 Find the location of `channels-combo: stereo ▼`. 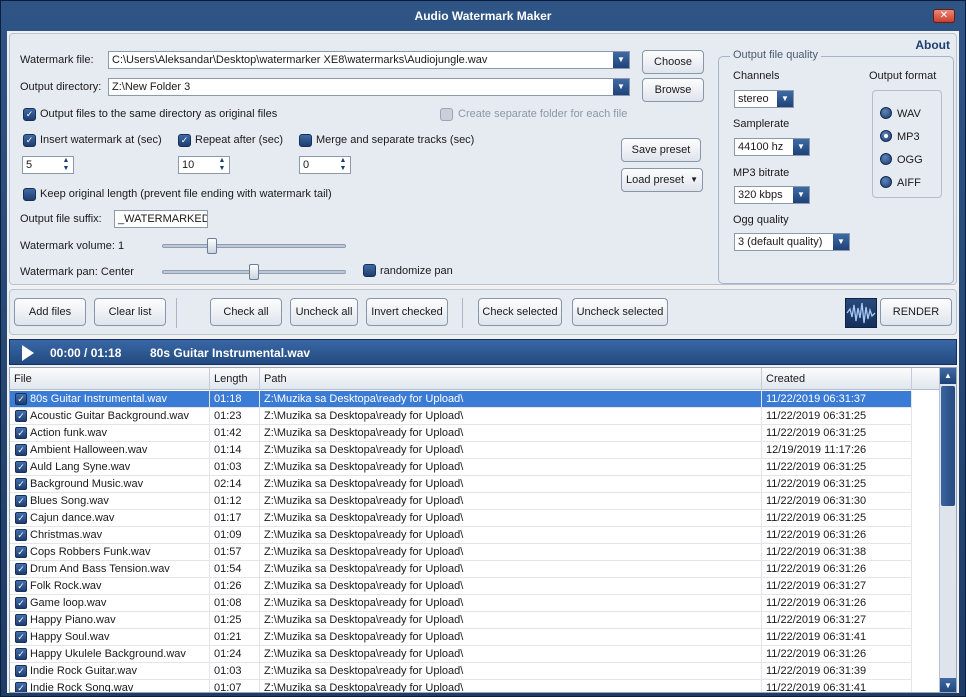

channels-combo: stereo ▼ is located at coordinates (764, 99).